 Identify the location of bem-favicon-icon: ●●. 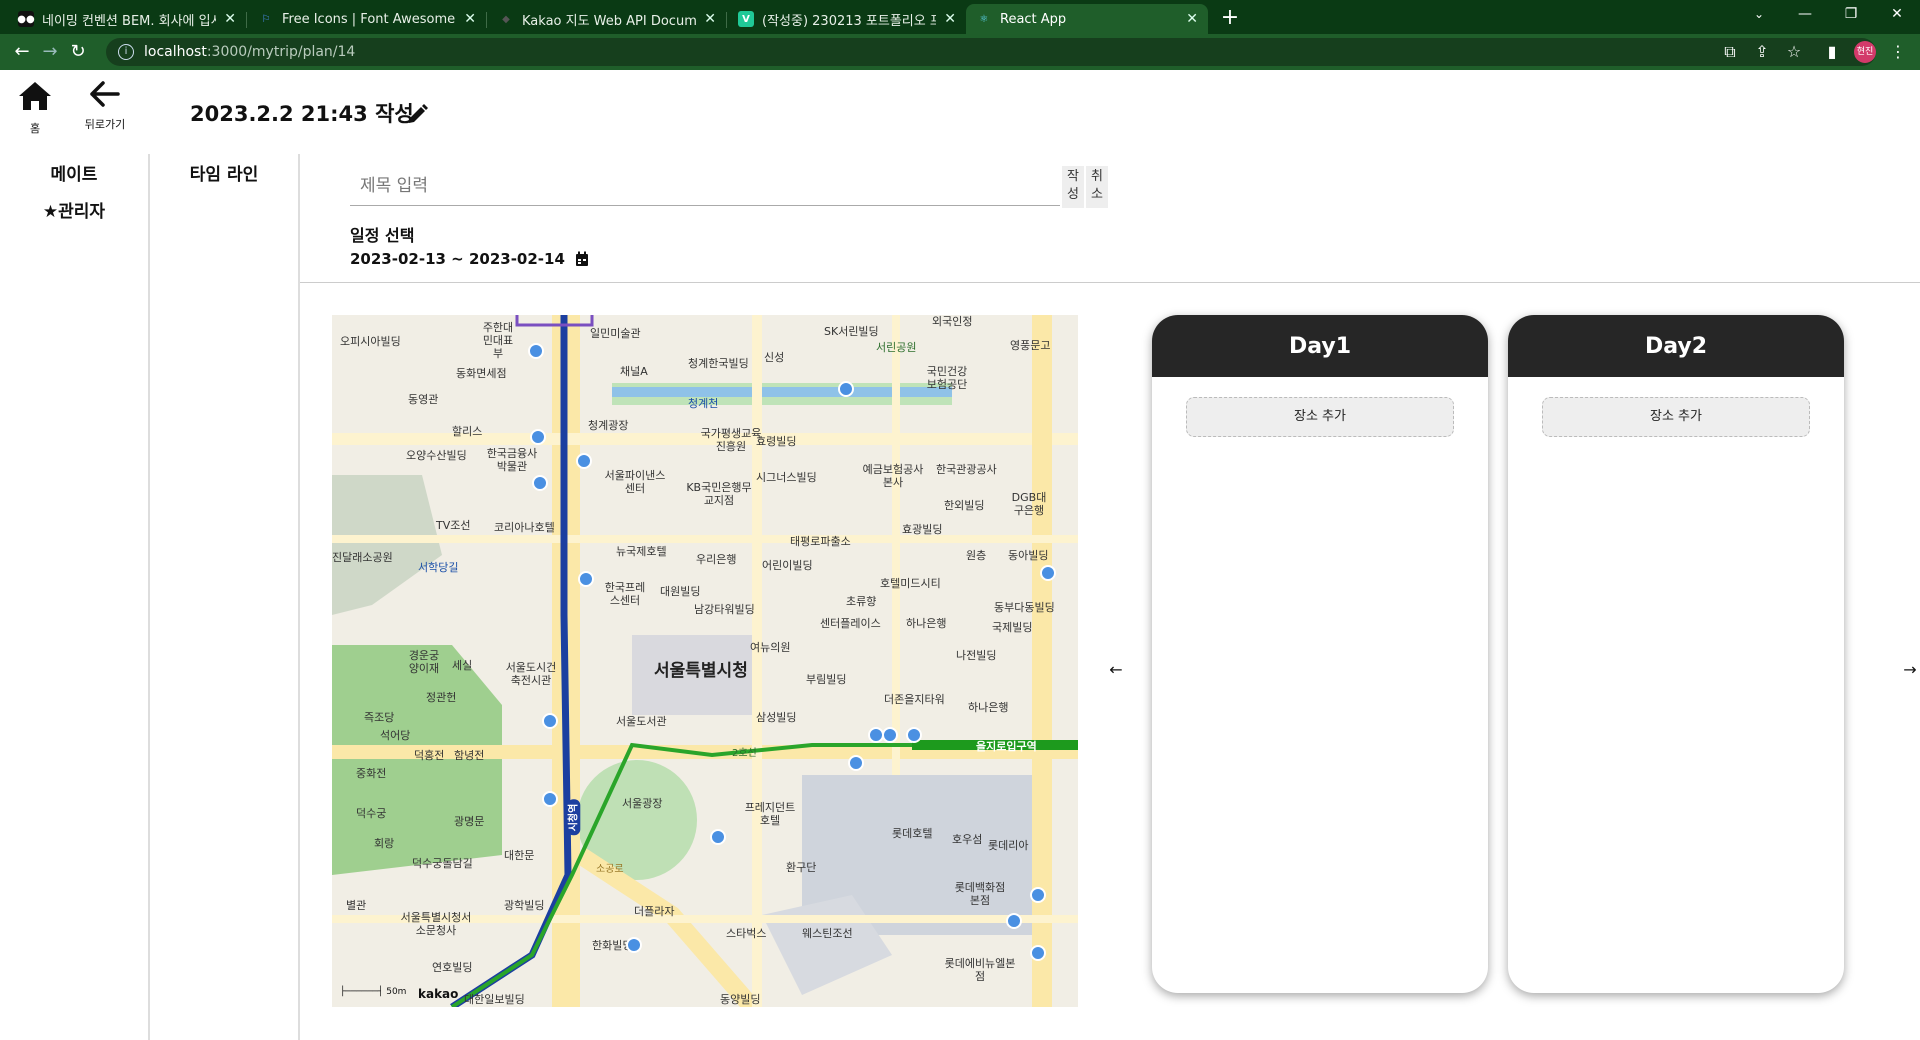
(26, 19).